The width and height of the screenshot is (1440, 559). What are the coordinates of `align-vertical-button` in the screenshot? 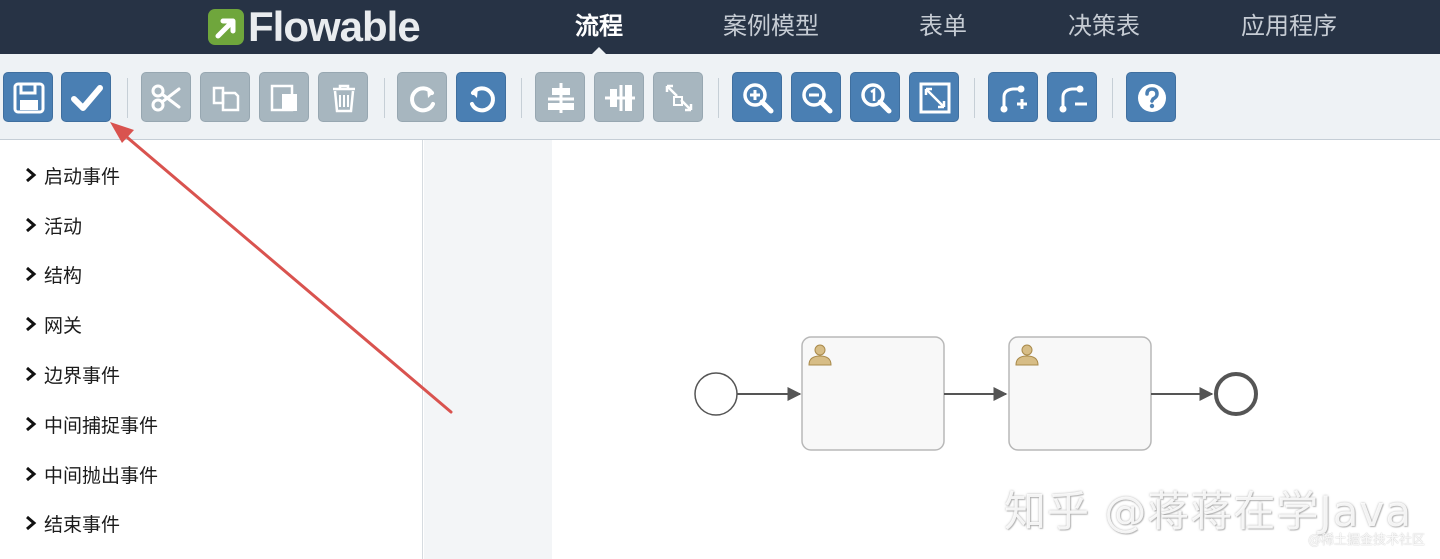 It's located at (619, 97).